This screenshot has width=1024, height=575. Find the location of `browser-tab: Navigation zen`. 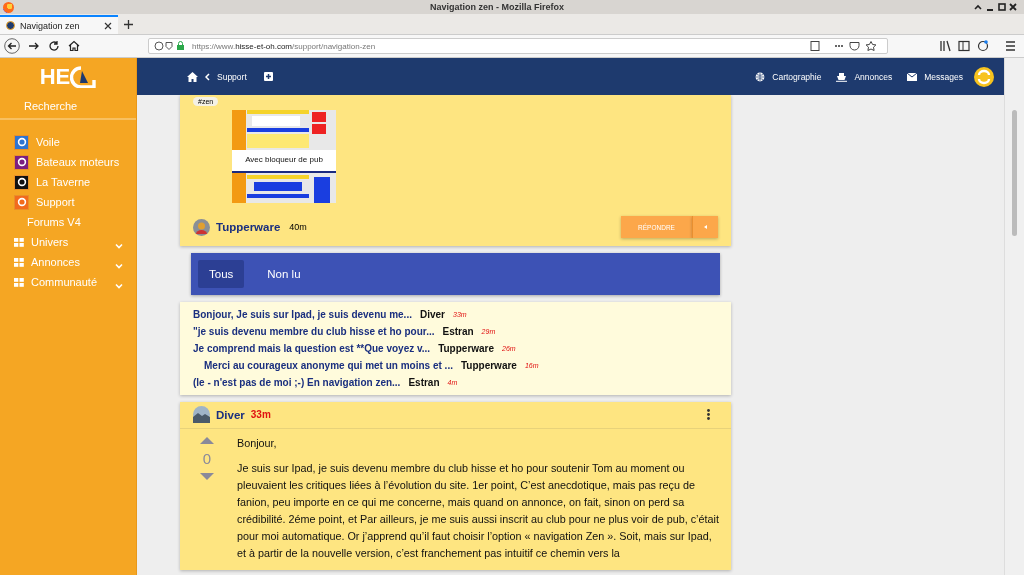

browser-tab: Navigation zen is located at coordinates (59, 24).